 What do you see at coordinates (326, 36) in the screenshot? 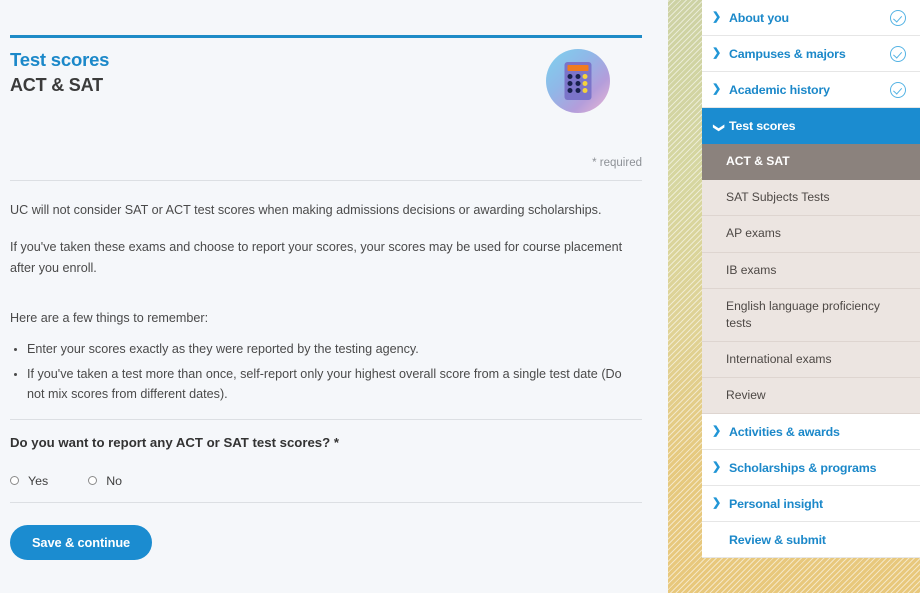
I see `top-accent-rule` at bounding box center [326, 36].